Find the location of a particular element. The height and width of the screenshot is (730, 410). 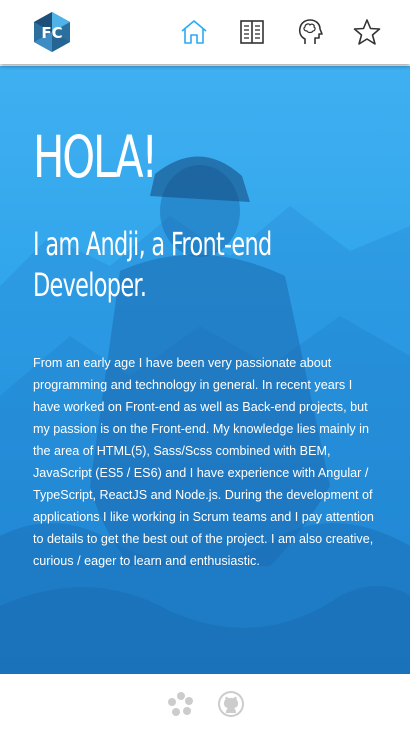

book-icon is located at coordinates (252, 32).